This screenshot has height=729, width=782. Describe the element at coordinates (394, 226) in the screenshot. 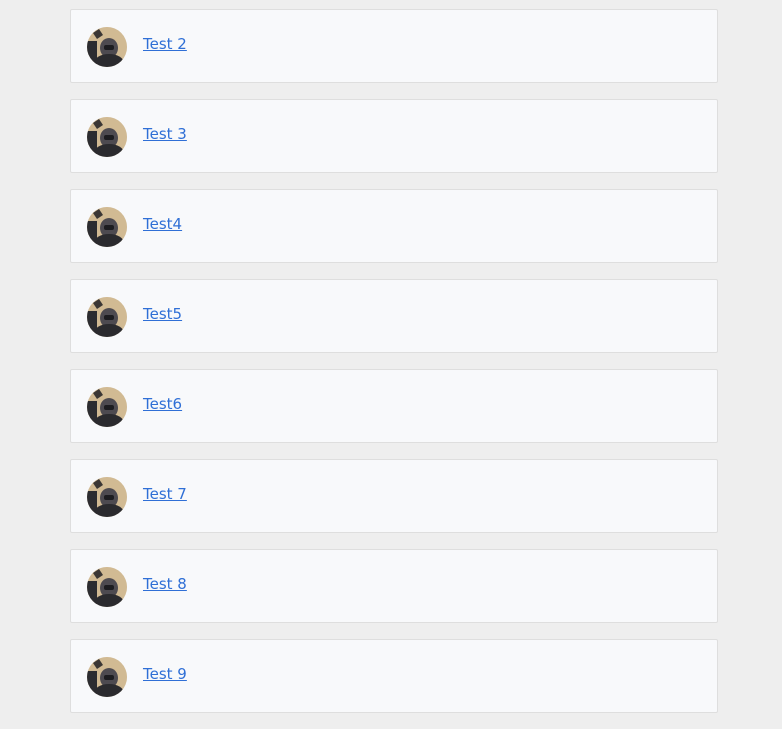

I see `list-item: Test4` at that location.